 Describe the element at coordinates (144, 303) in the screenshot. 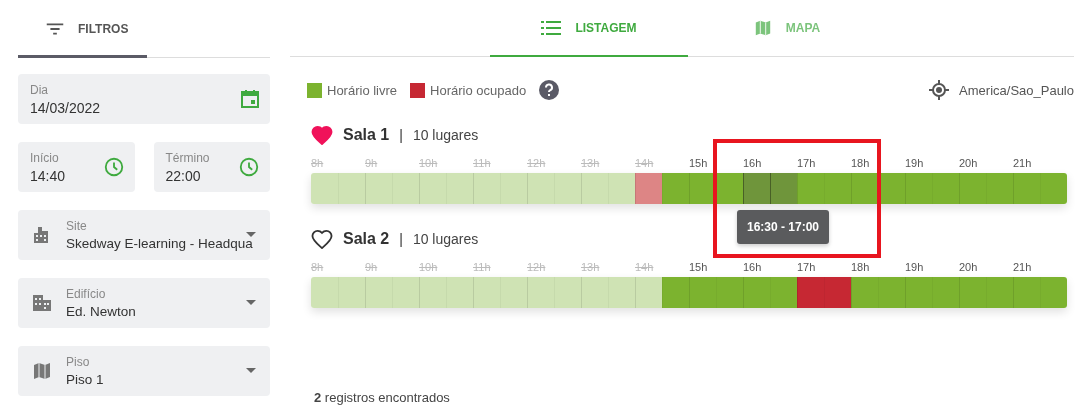

I see `select-field: Edifício Ed. Newton` at that location.